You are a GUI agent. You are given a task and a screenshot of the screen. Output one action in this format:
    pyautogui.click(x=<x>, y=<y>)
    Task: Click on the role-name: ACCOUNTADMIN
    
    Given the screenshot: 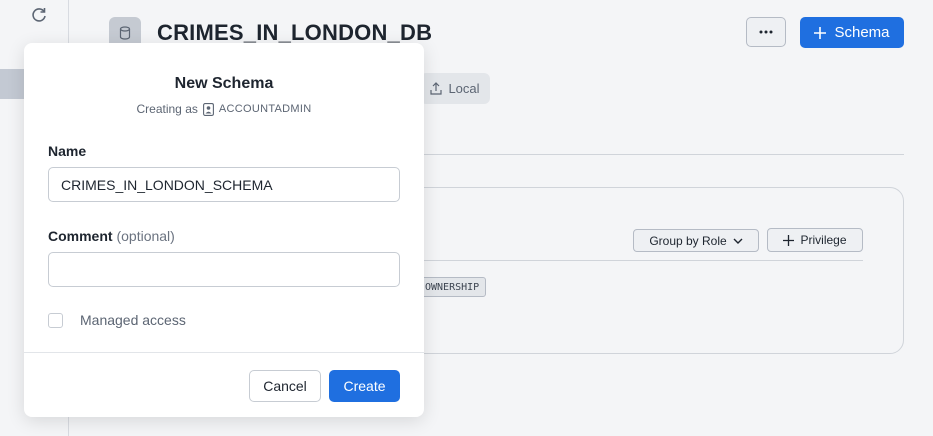 What is the action you would take?
    pyautogui.click(x=265, y=109)
    